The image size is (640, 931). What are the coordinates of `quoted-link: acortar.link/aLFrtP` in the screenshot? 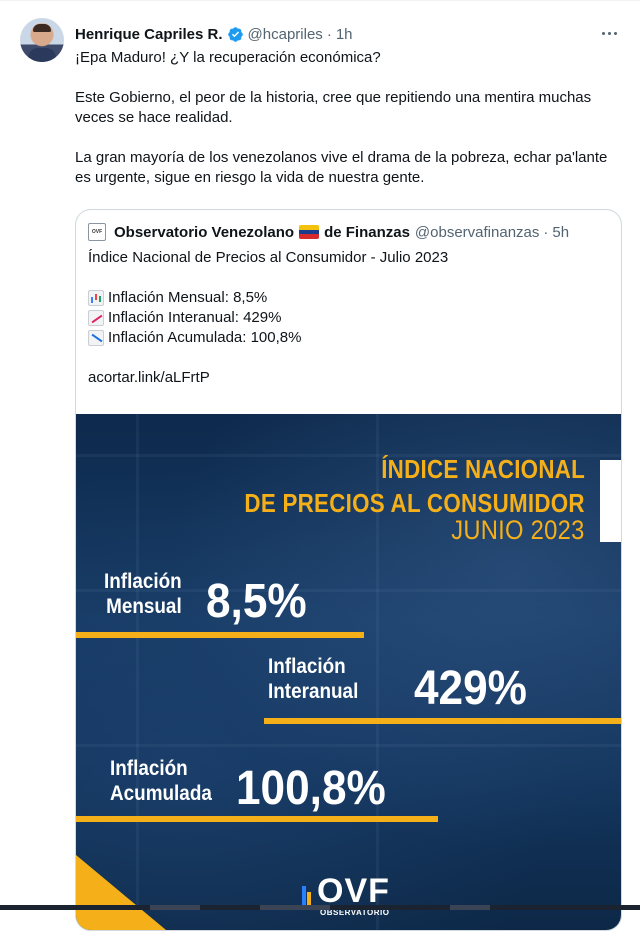 It's located at (348, 378).